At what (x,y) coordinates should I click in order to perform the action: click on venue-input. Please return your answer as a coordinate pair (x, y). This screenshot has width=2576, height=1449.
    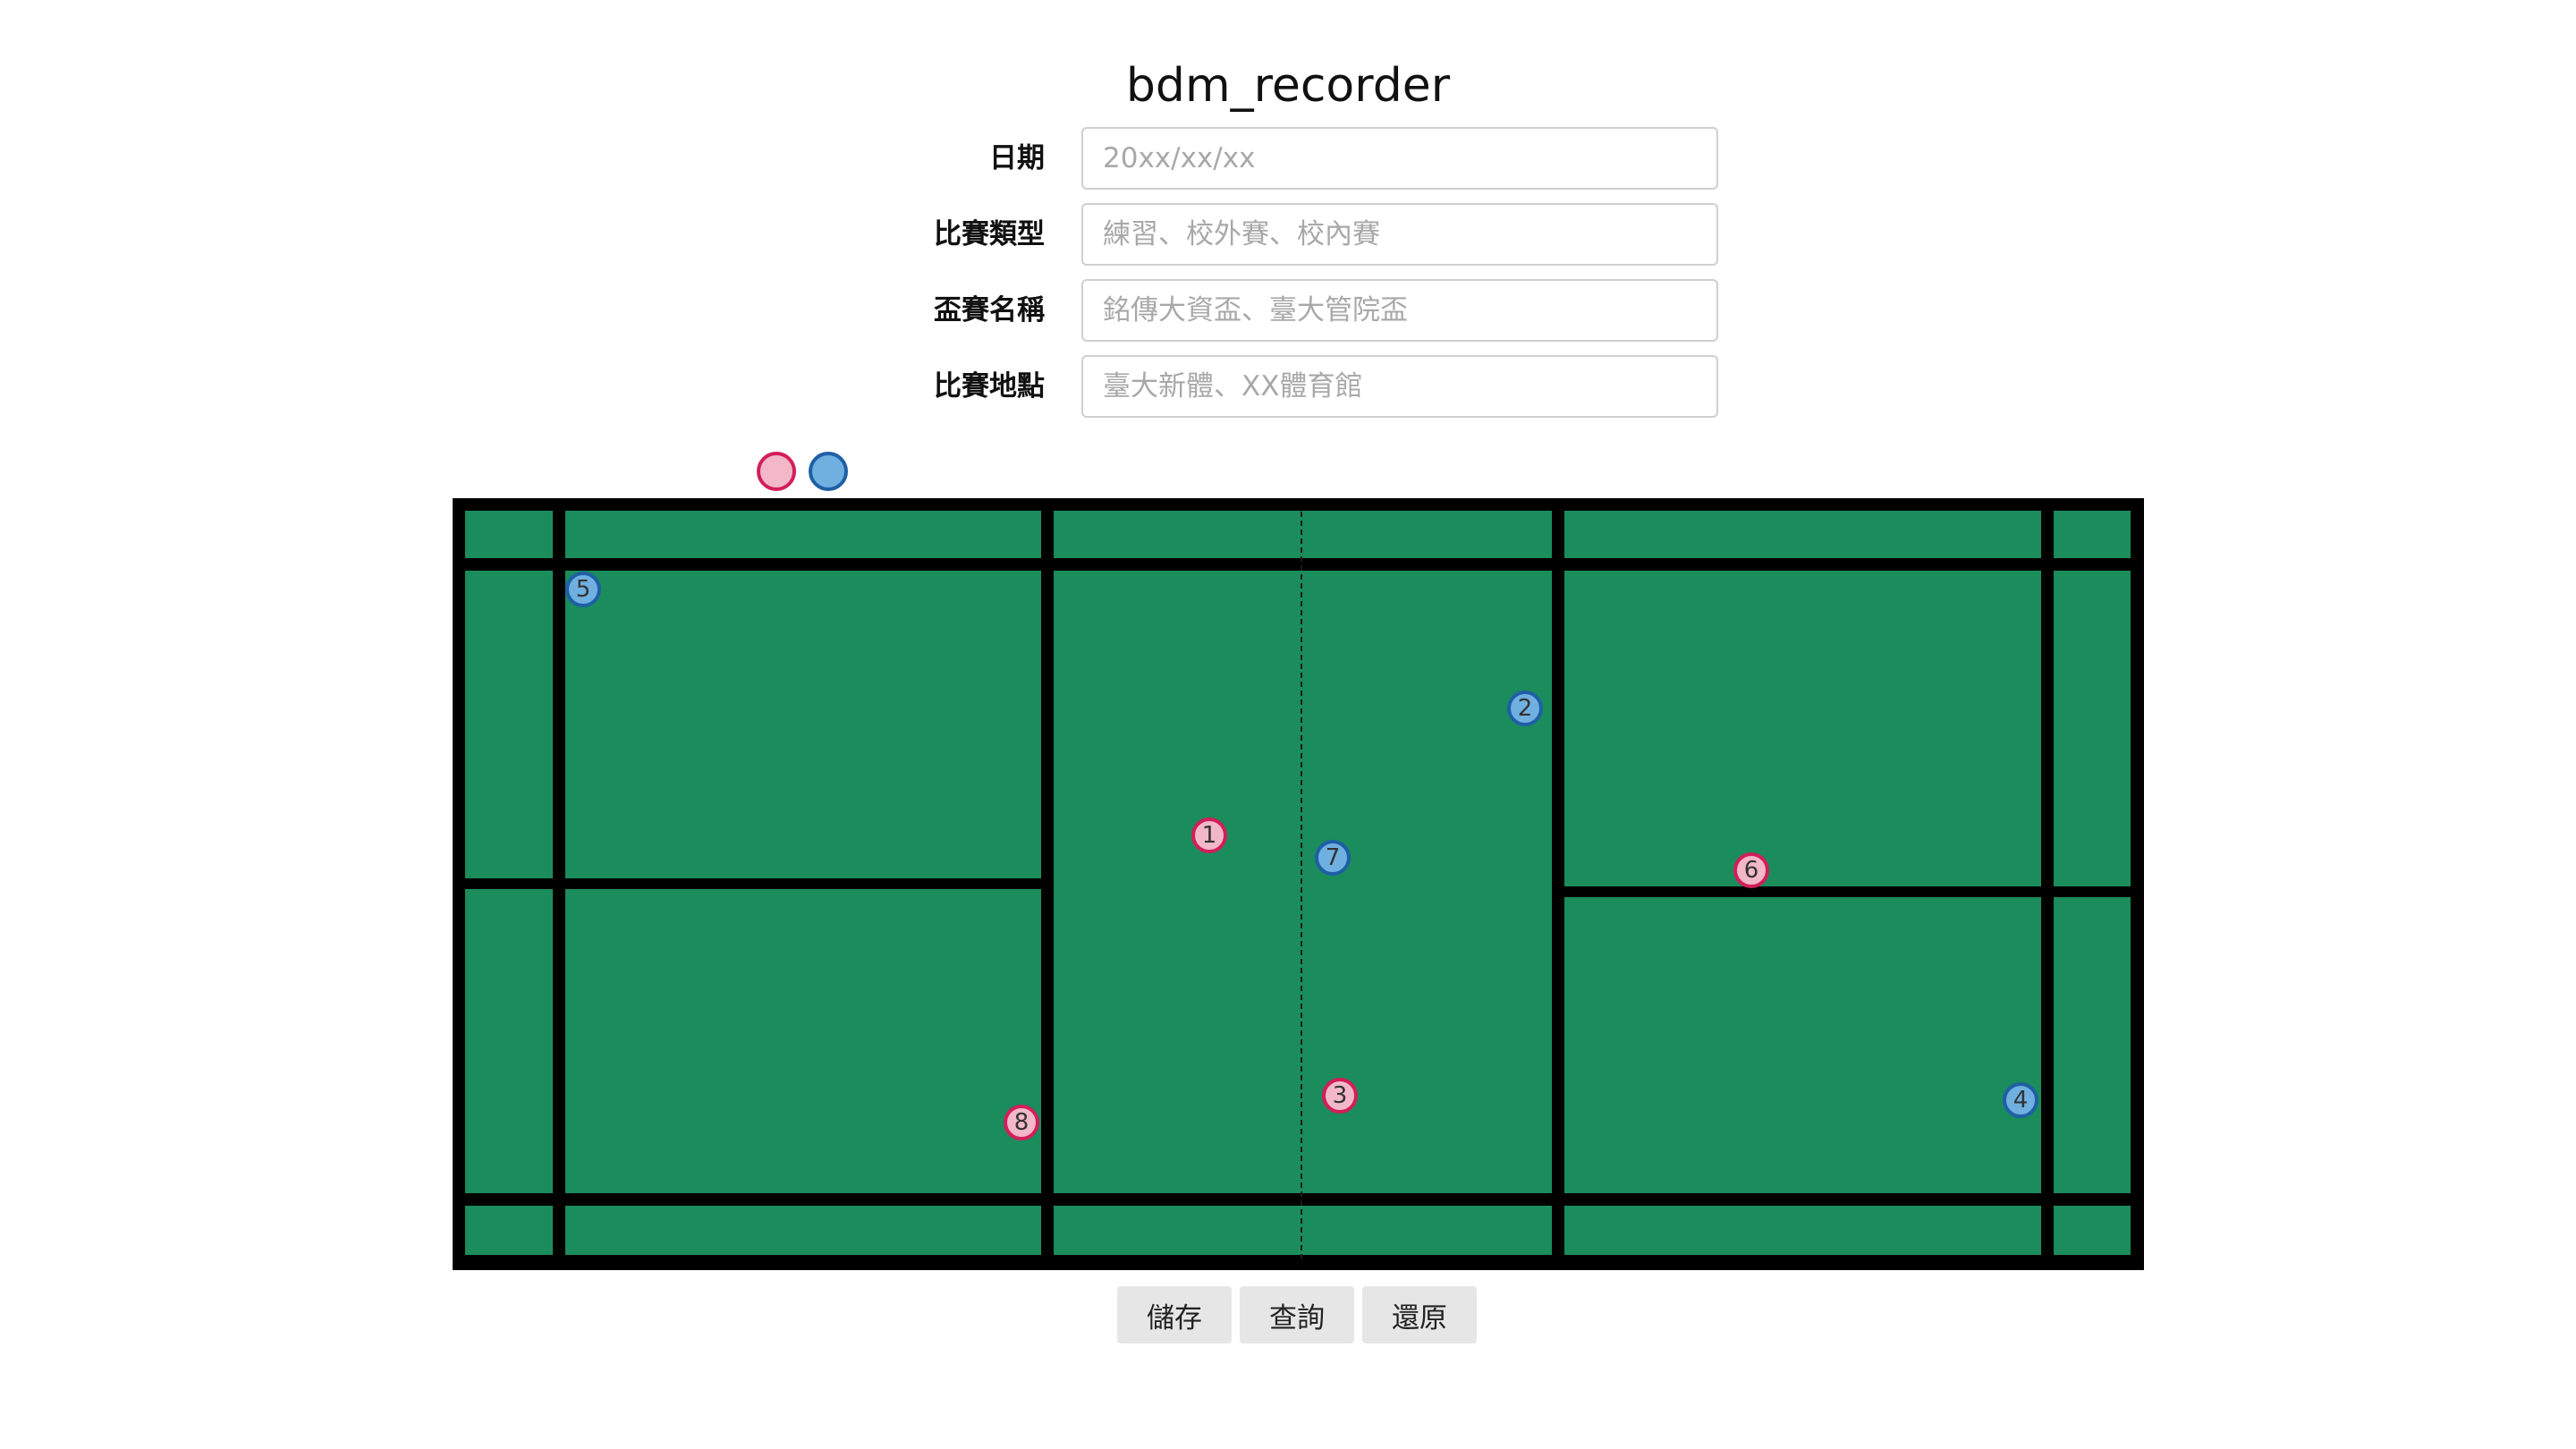
    Looking at the image, I should click on (1399, 386).